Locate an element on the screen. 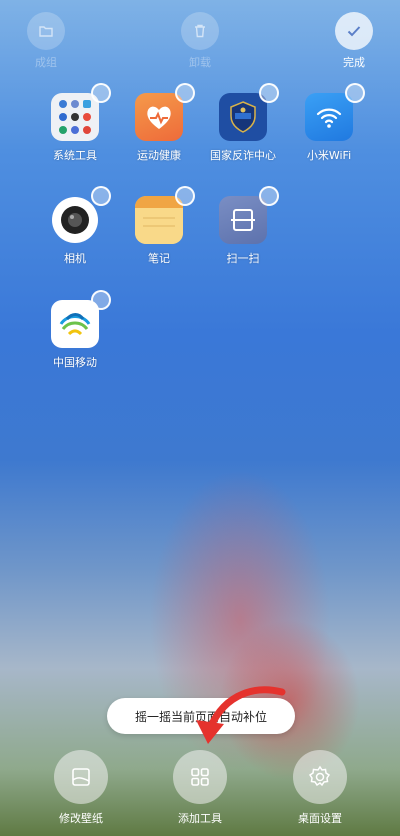  app-label: 扫一扫 is located at coordinates (243, 258).